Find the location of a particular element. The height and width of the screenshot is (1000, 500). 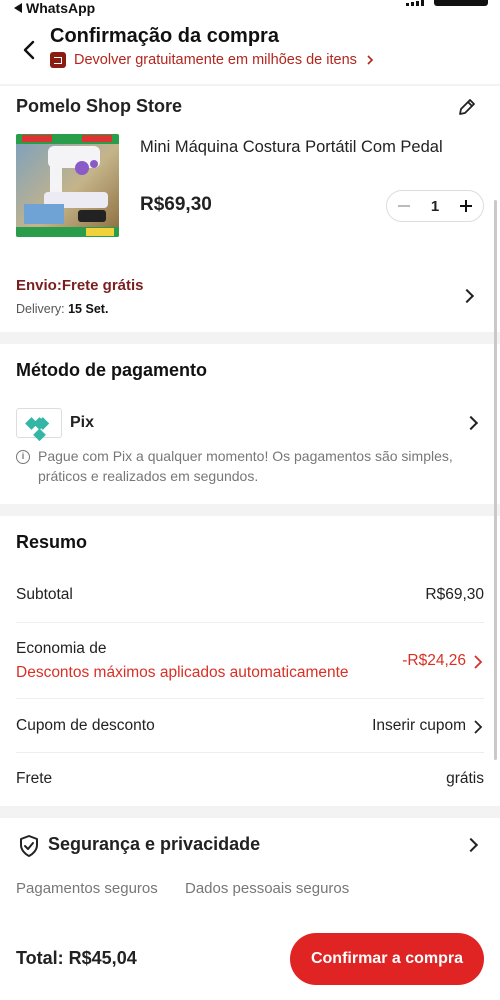

page-title: Confirmação da compra is located at coordinates (164, 36).